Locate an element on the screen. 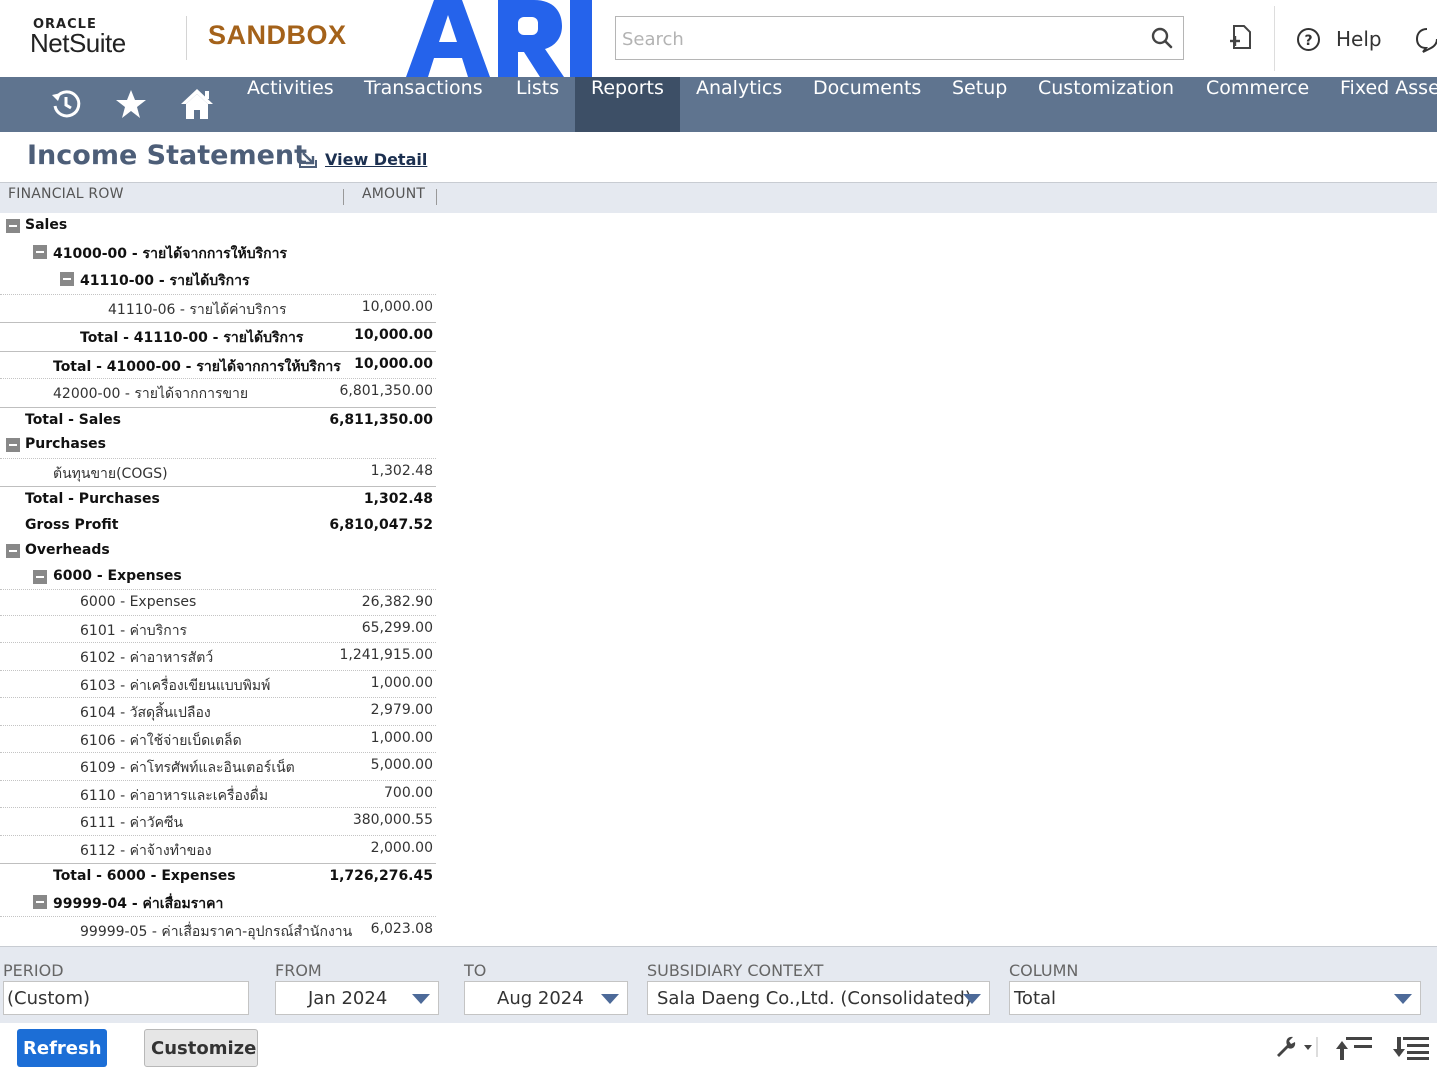  column-amount: AMOUNT is located at coordinates (393, 194).